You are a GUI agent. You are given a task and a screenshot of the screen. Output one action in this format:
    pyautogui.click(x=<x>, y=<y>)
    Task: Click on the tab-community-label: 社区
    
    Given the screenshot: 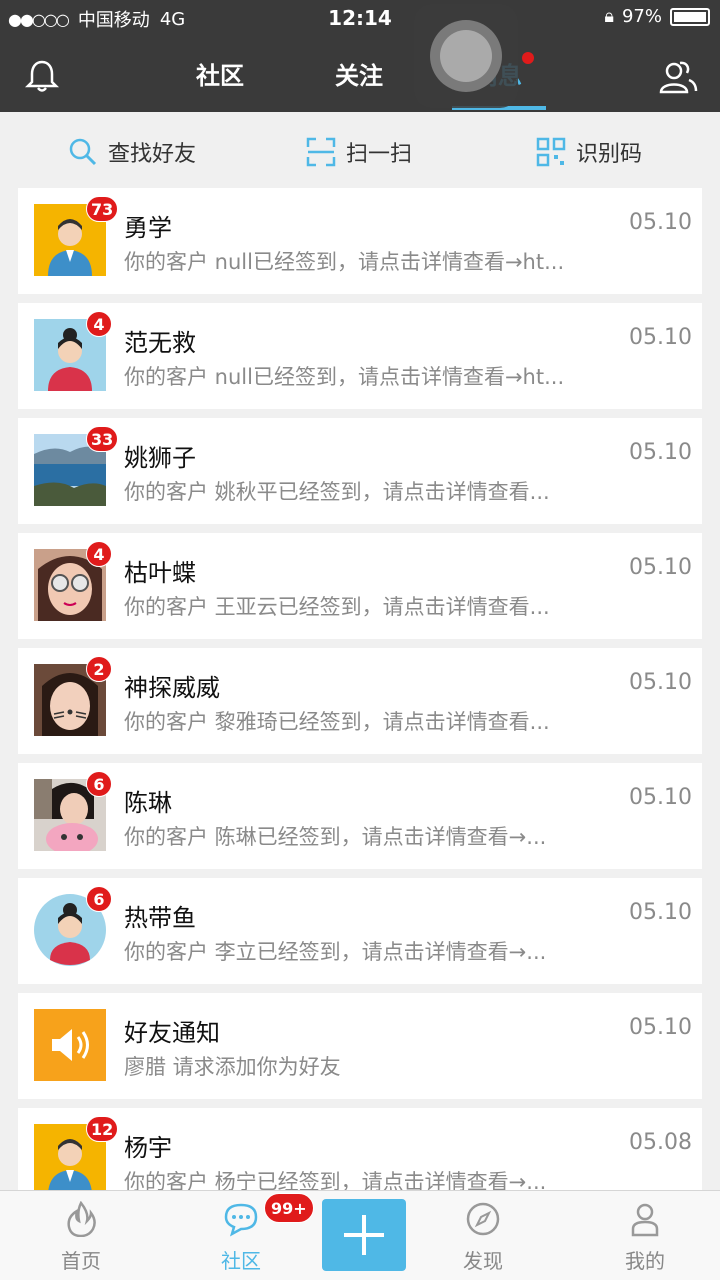 What is the action you would take?
    pyautogui.click(x=241, y=1261)
    